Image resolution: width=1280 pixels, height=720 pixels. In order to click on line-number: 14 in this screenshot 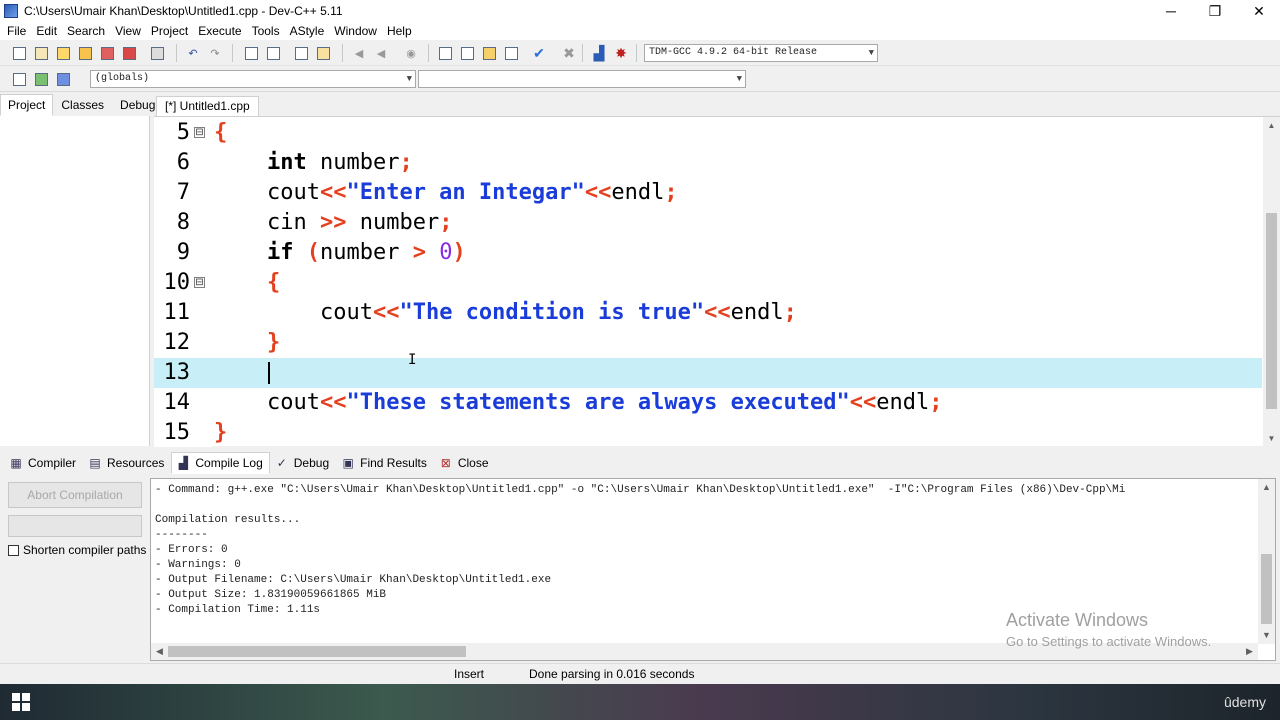, I will do `click(177, 402)`.